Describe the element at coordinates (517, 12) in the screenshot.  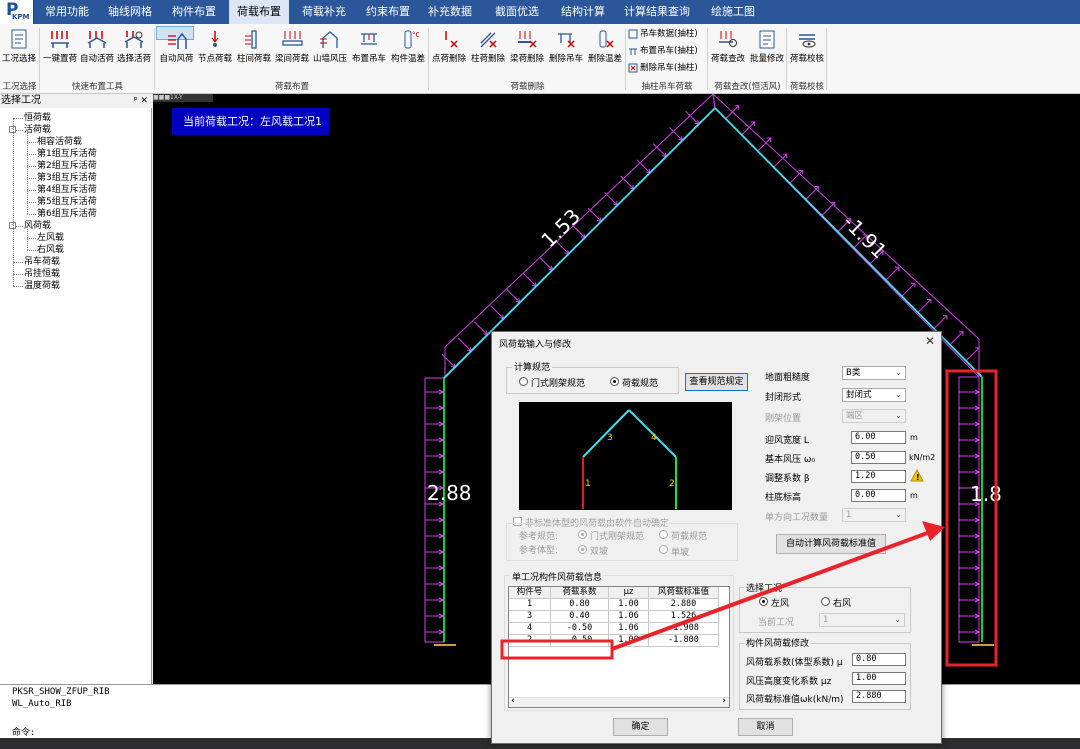
I see `menu-section-opt: 截面优选` at that location.